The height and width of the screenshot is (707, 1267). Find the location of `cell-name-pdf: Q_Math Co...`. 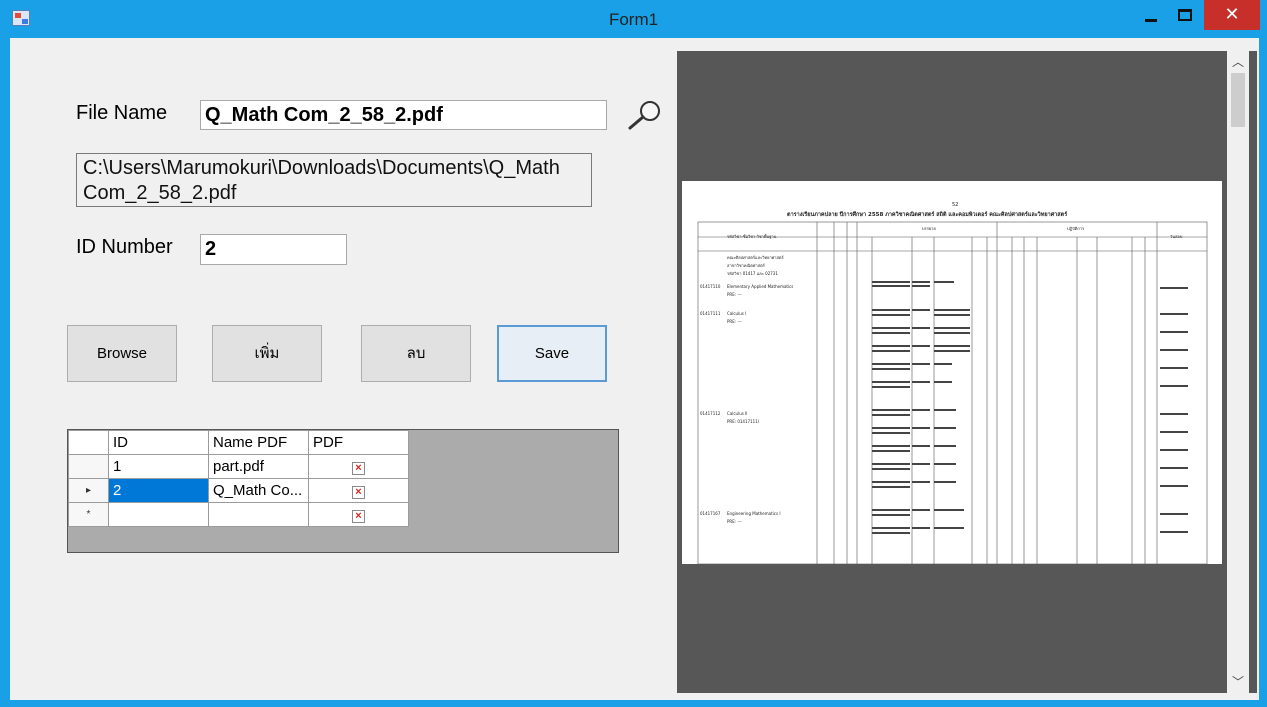

cell-name-pdf: Q_Math Co... is located at coordinates (258, 490).